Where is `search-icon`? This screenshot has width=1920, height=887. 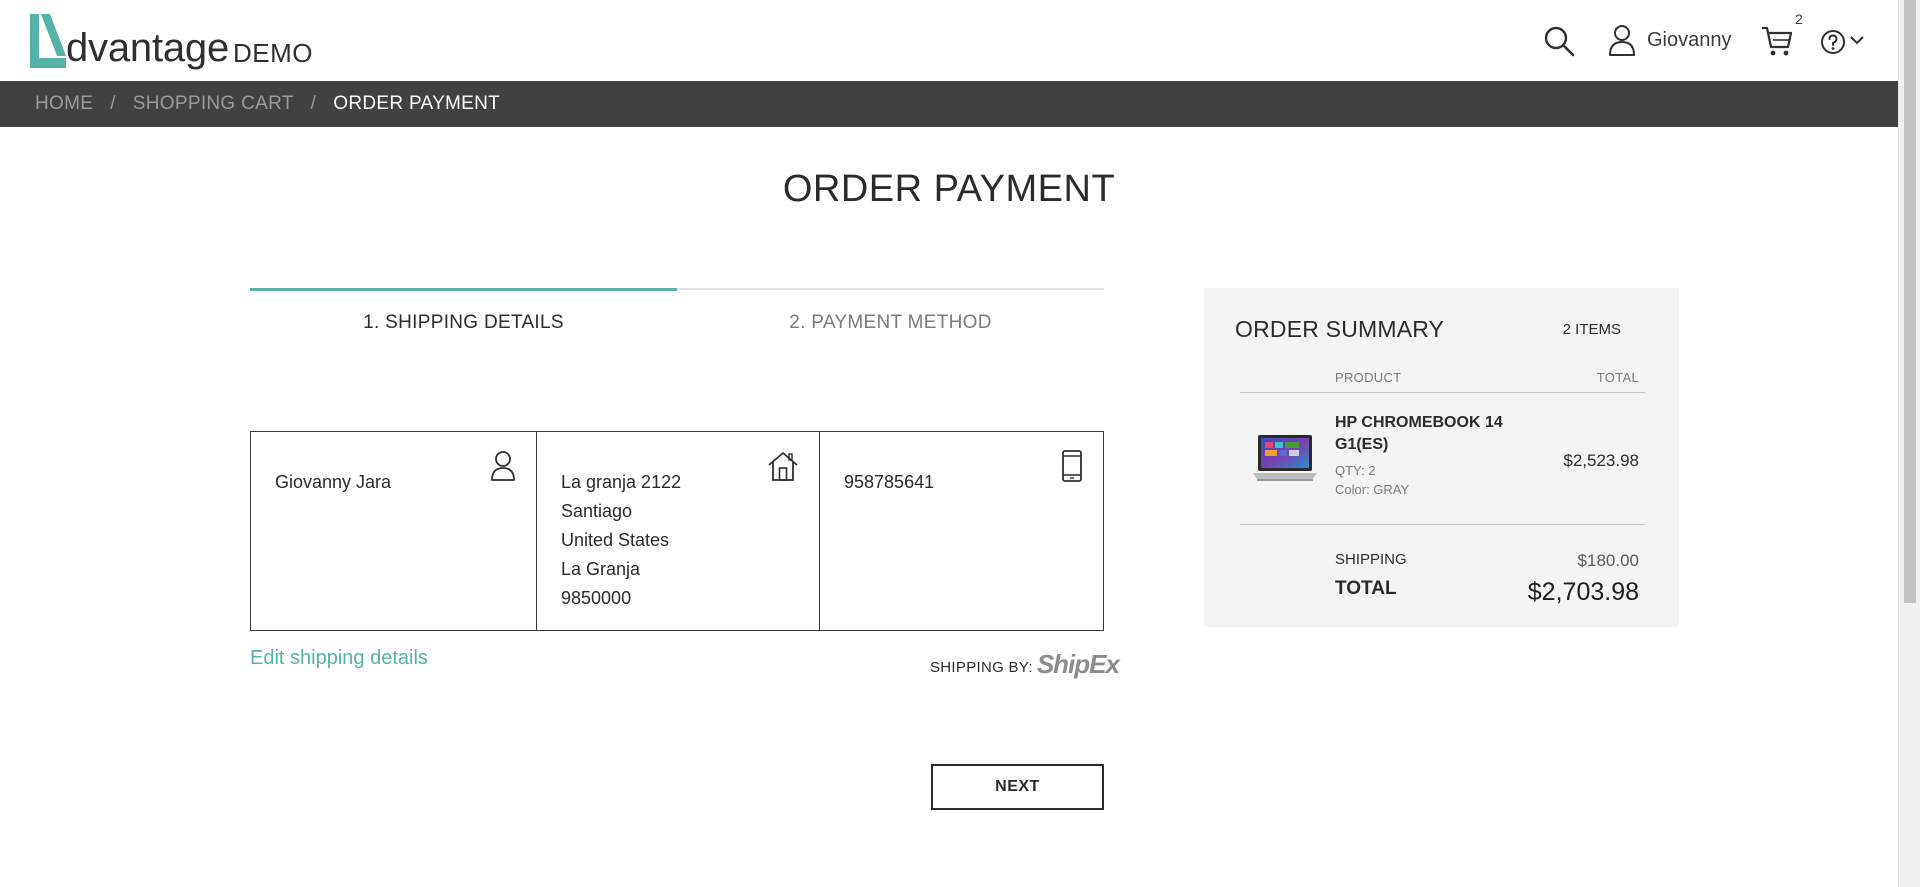 search-icon is located at coordinates (1559, 41).